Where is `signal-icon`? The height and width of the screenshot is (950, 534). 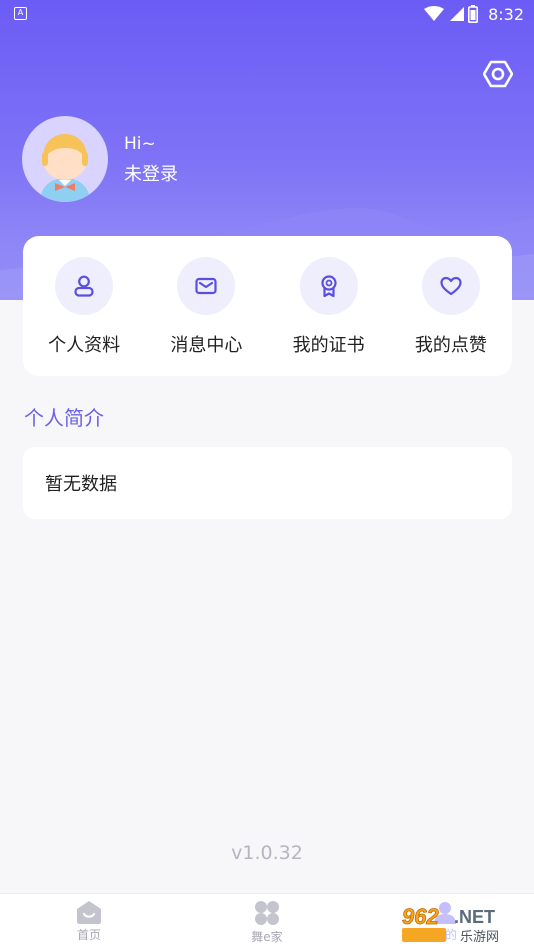
signal-icon is located at coordinates (457, 14).